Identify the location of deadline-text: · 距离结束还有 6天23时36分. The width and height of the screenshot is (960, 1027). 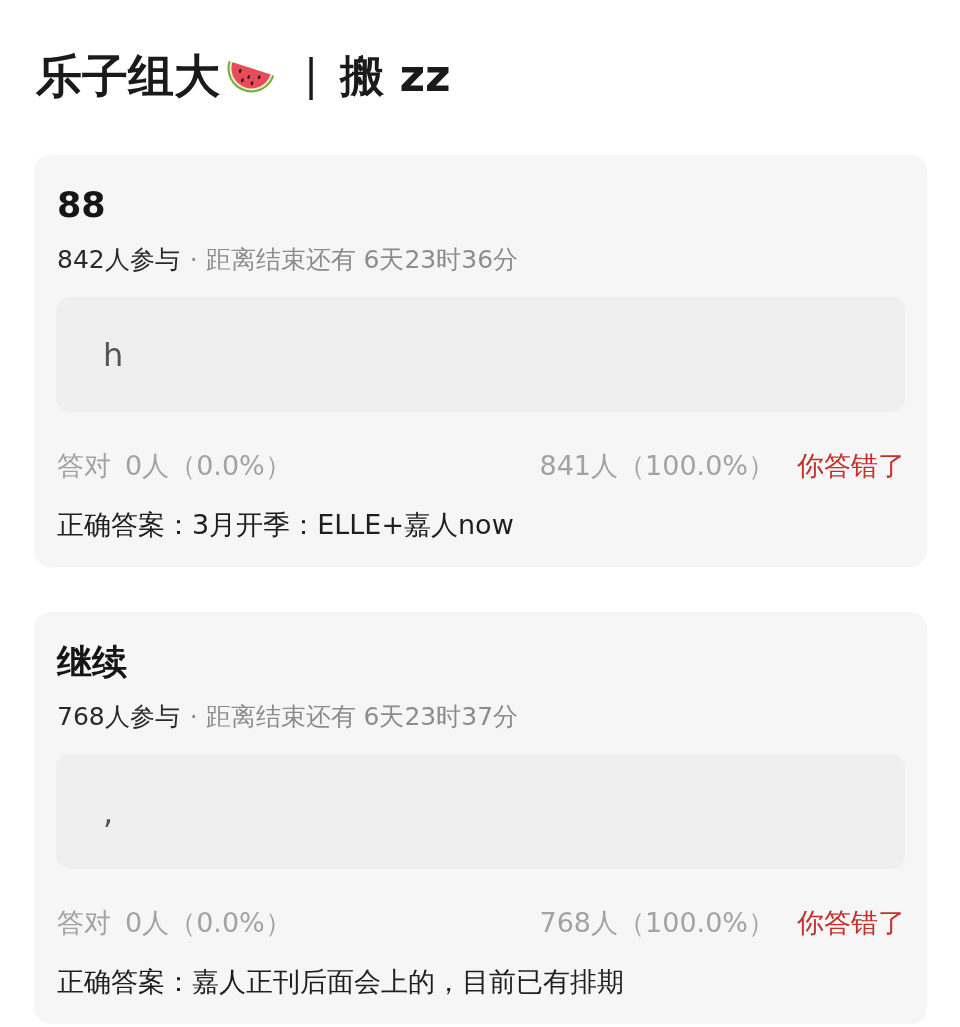
(354, 260).